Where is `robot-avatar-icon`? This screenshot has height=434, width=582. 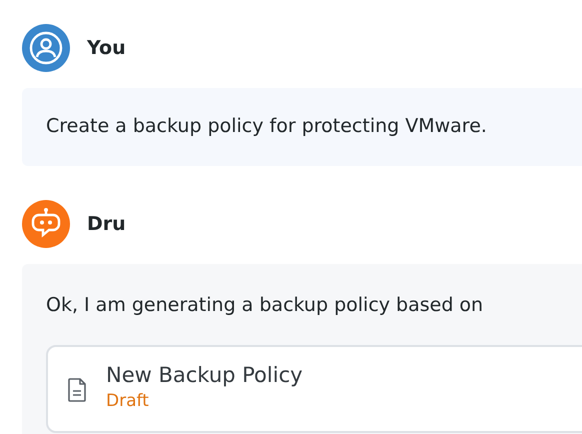
robot-avatar-icon is located at coordinates (46, 224).